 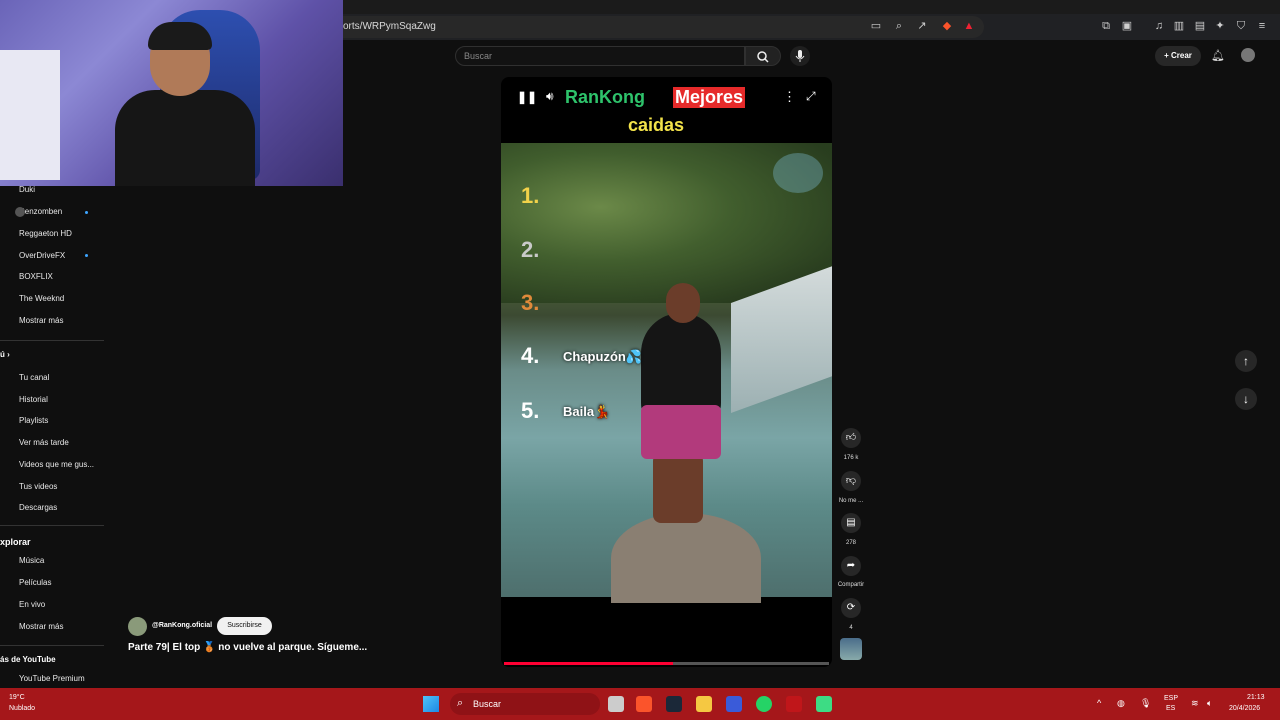 I want to click on clock-time: 21:13, so click(x=1256, y=697).